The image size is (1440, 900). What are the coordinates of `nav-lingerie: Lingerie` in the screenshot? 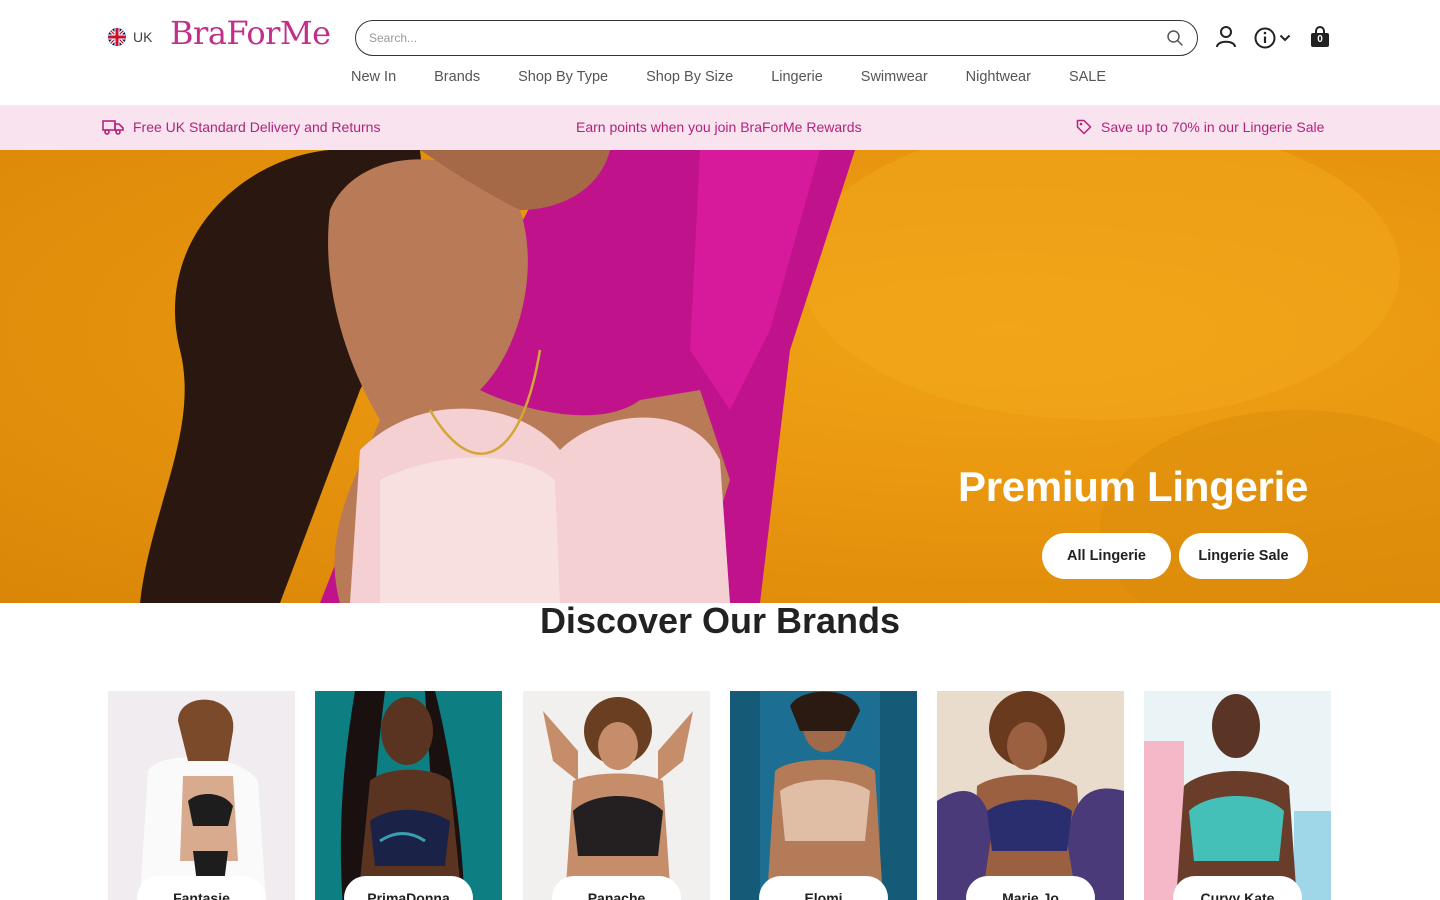 It's located at (797, 77).